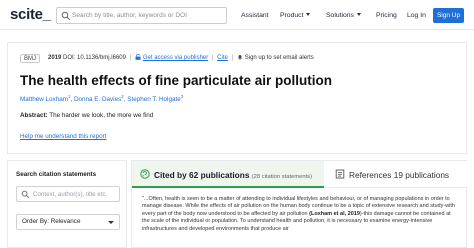 The image size is (474, 248). What do you see at coordinates (51, 221) in the screenshot?
I see `order-by-value: Order By: Relevance` at bounding box center [51, 221].